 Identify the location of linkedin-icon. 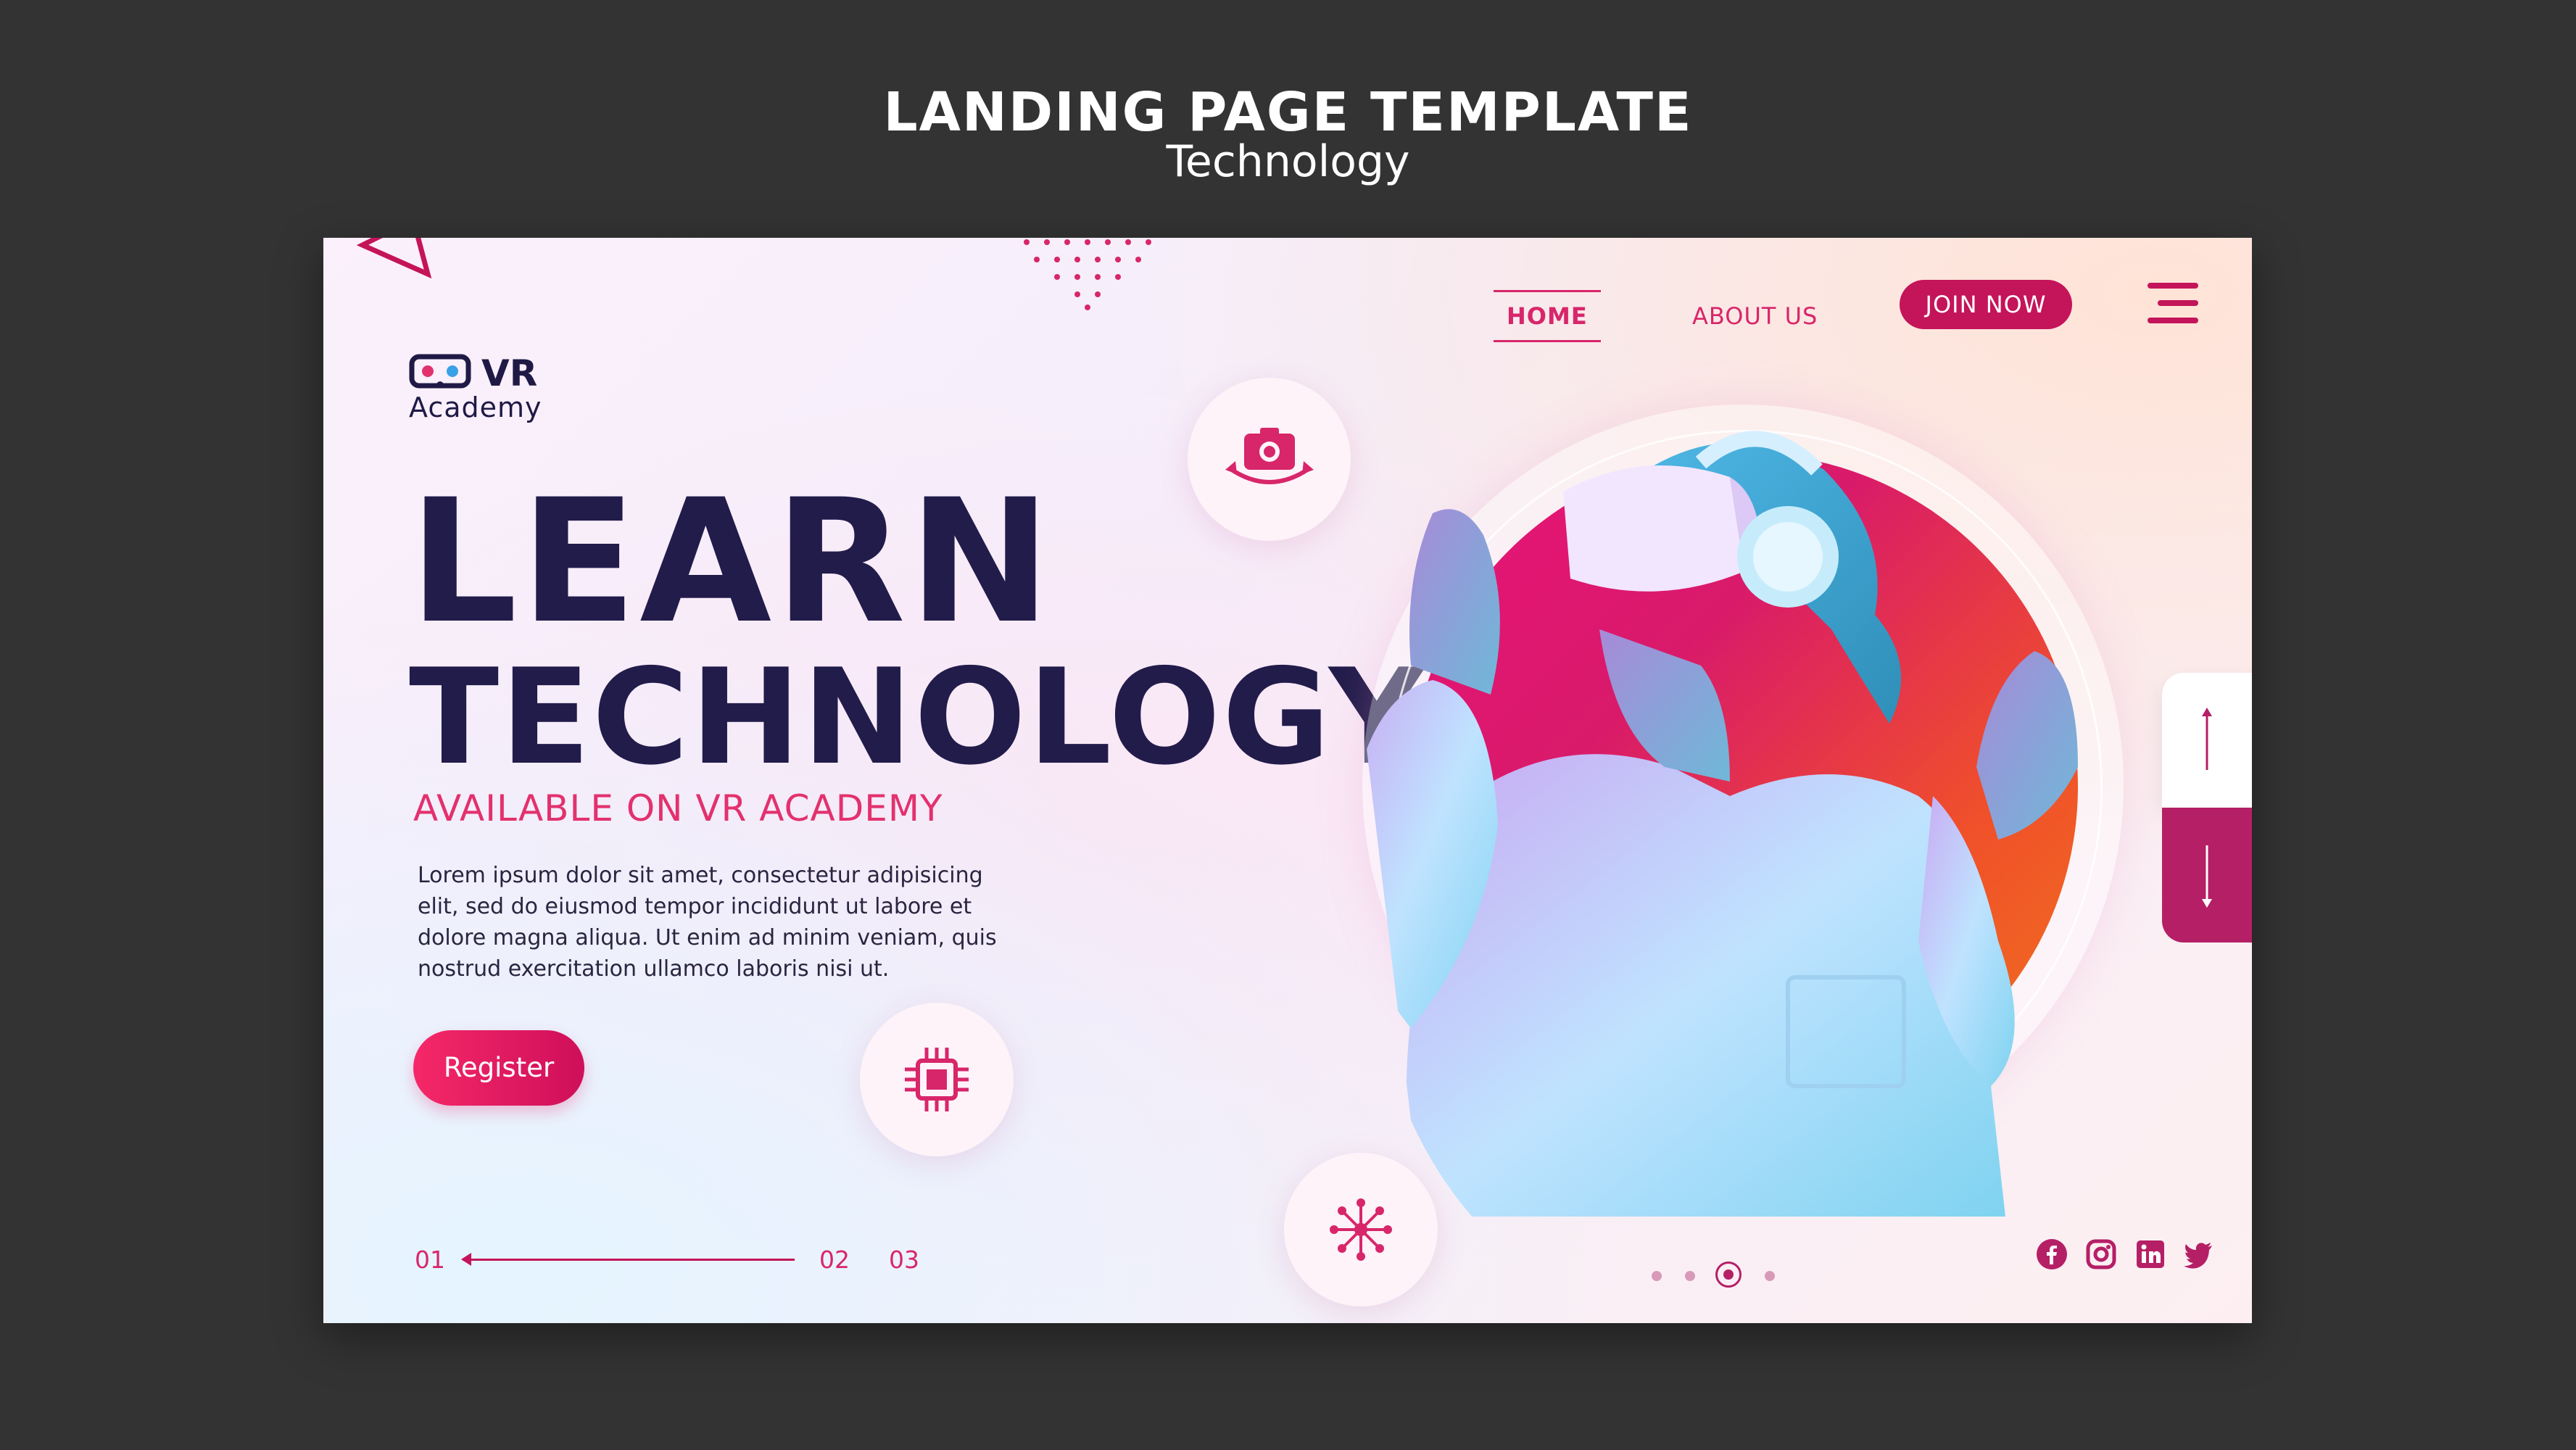
(2150, 1254).